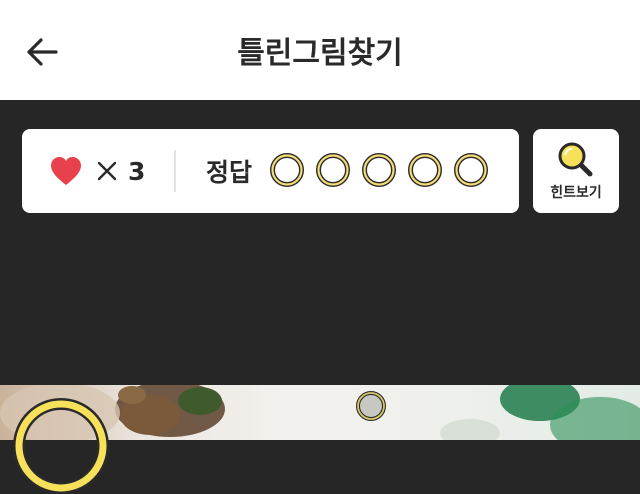 The width and height of the screenshot is (640, 494). What do you see at coordinates (287, 170) in the screenshot?
I see `answer-slot-1-empty-ring-icon` at bounding box center [287, 170].